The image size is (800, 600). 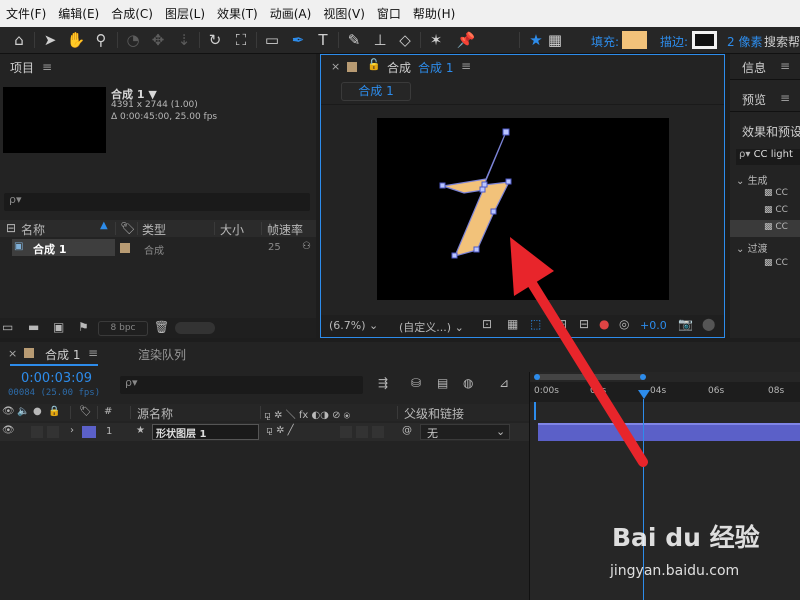 What do you see at coordinates (634, 40) in the screenshot?
I see `fill-color-swatch` at bounding box center [634, 40].